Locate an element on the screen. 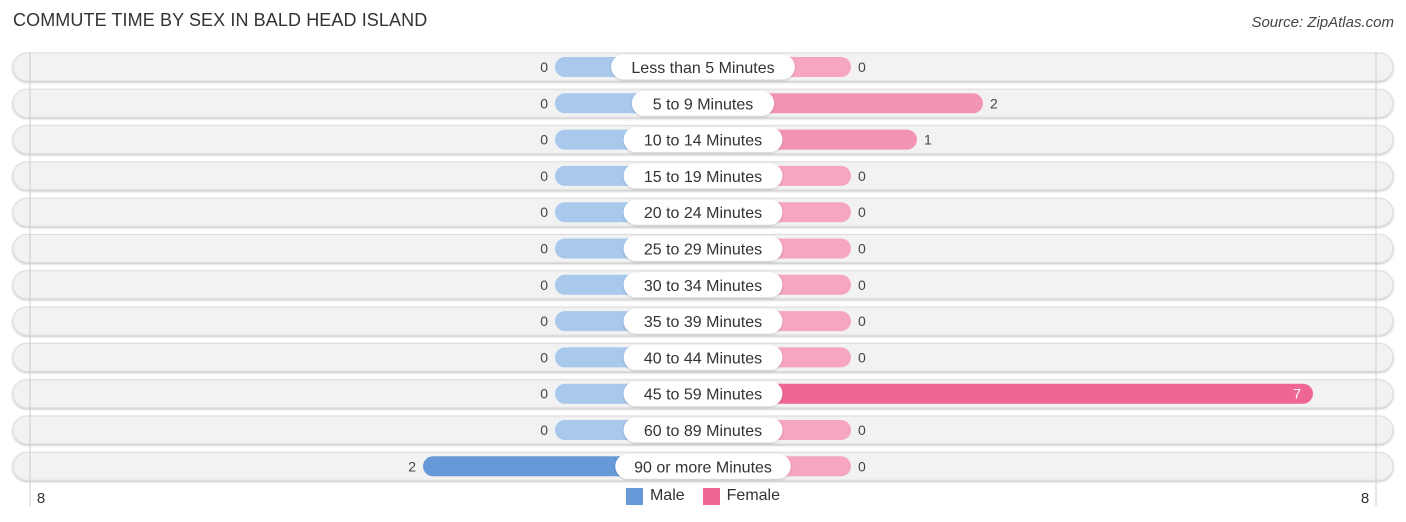 This screenshot has height=522, width=1406. chart-row: 10 to 14 Minutes 0 1 is located at coordinates (703, 140).